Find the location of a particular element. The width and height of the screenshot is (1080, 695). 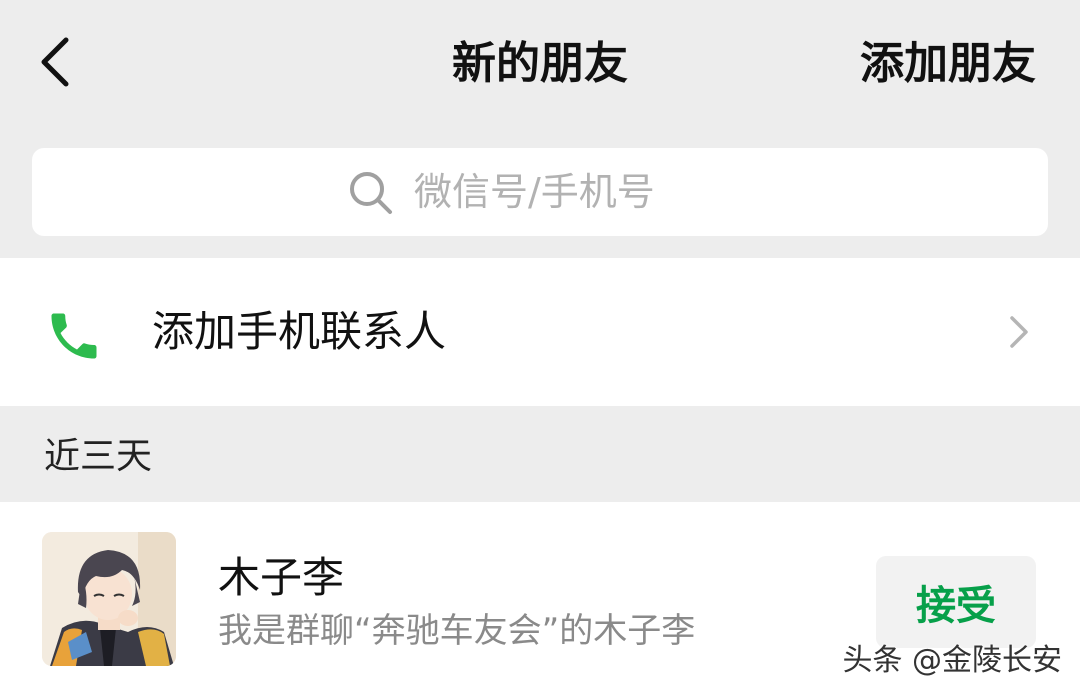

section-label: 近三天 is located at coordinates (98, 456).